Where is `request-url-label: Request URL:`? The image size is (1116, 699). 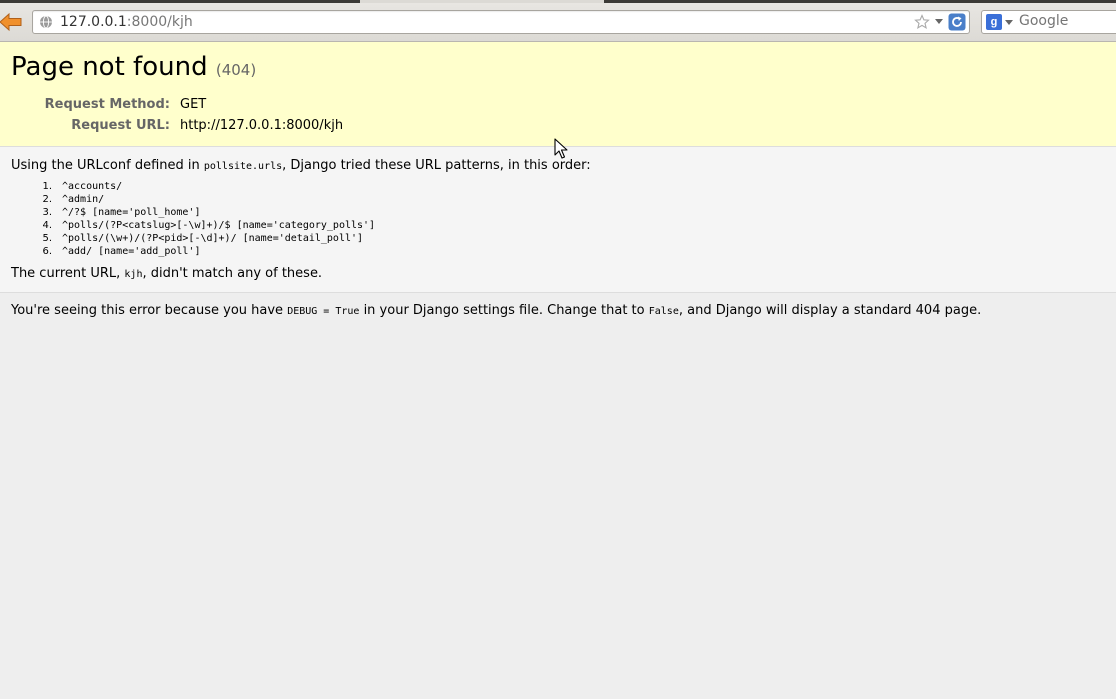 request-url-label: Request URL: is located at coordinates (120, 125).